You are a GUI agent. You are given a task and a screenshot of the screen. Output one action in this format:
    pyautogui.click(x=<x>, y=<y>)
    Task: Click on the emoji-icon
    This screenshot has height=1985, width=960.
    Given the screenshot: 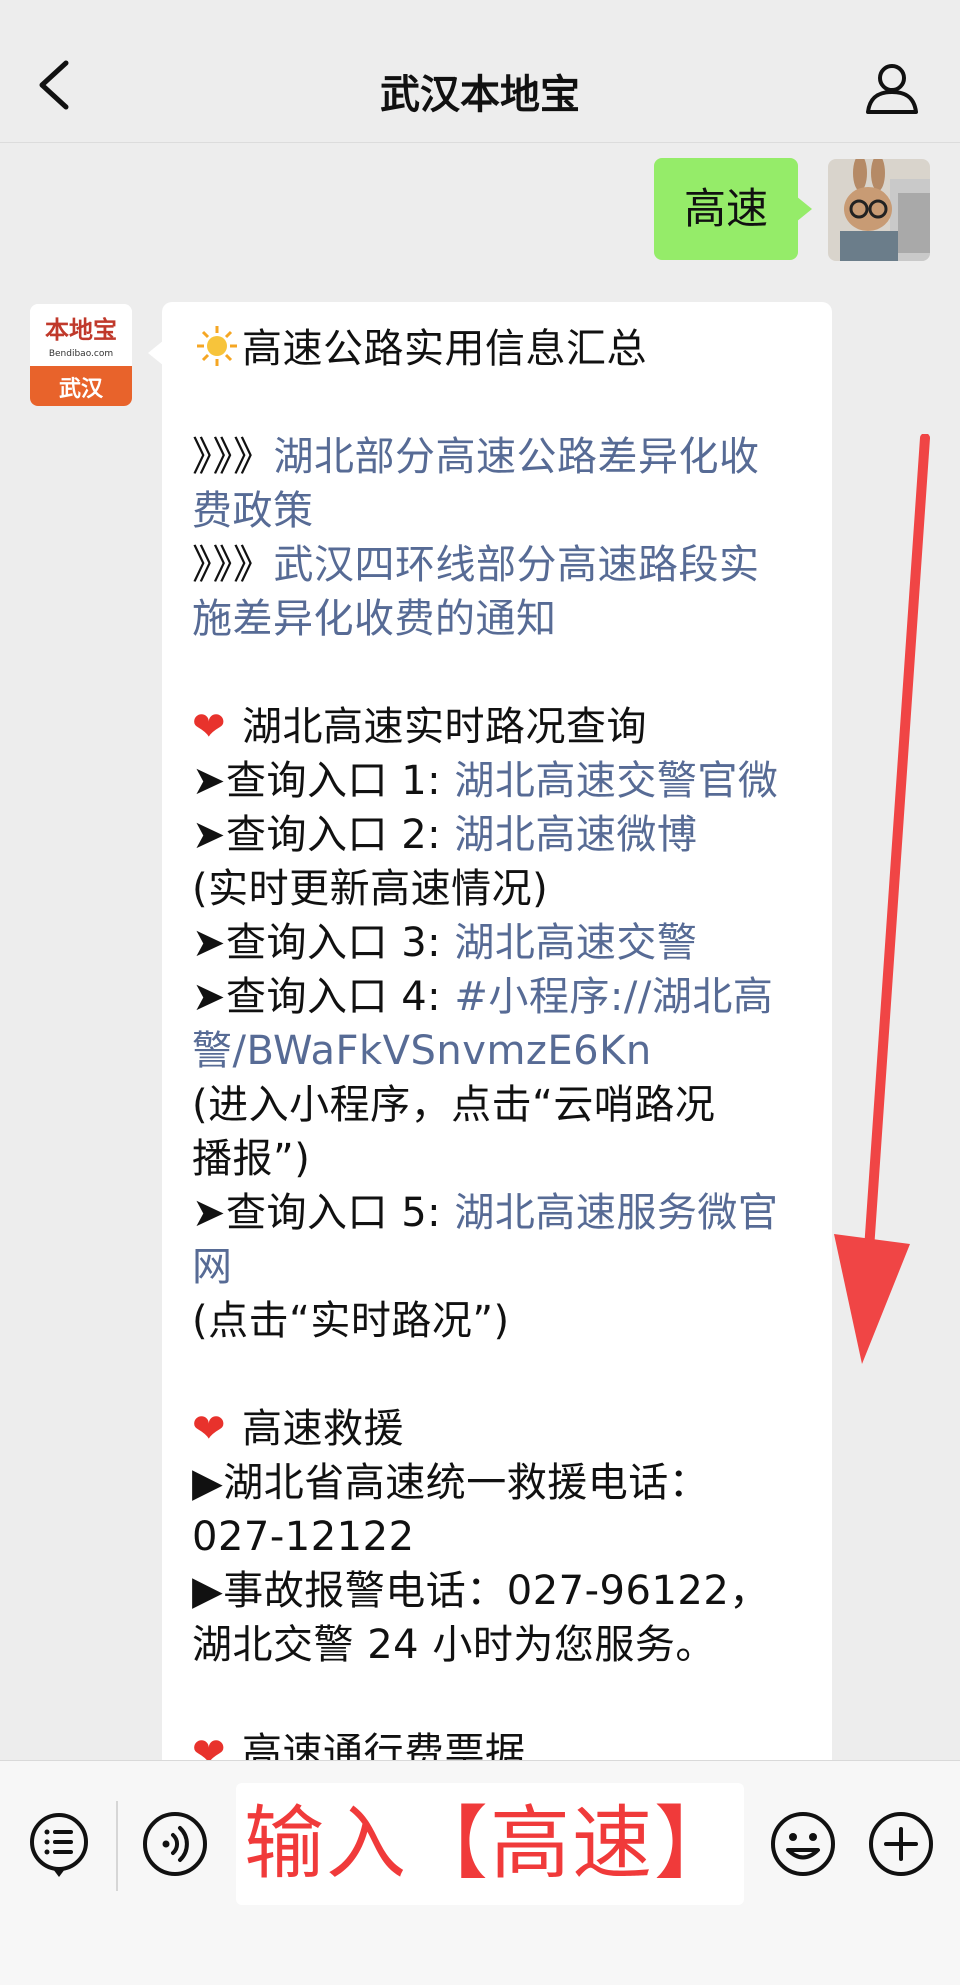 What is the action you would take?
    pyautogui.click(x=803, y=1844)
    